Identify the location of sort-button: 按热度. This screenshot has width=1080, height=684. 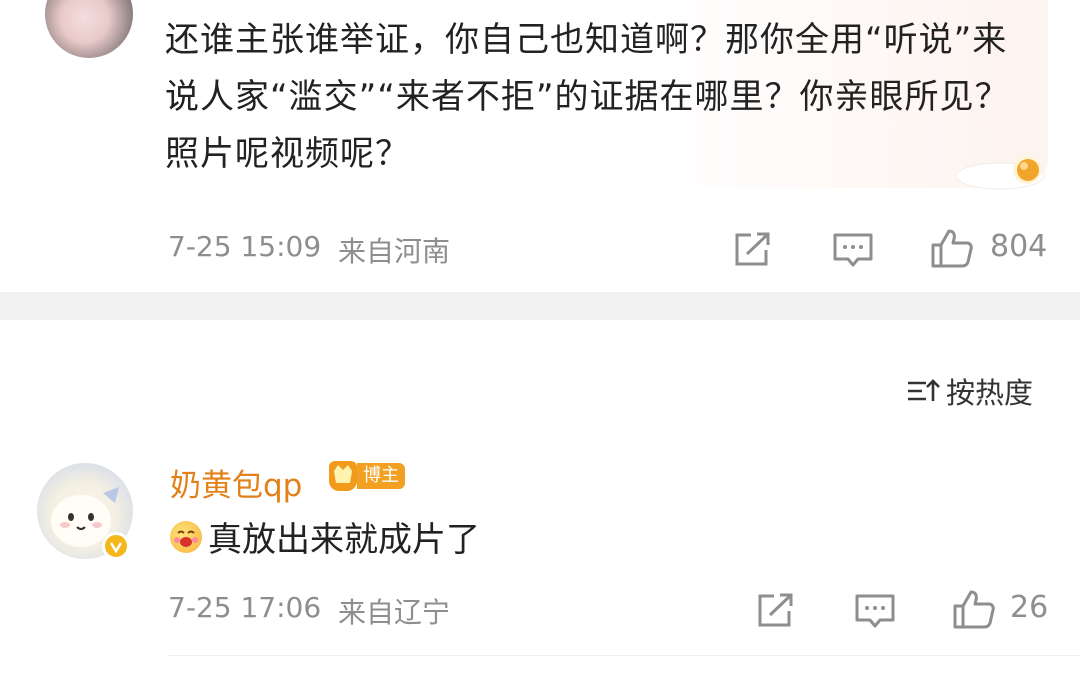
(969, 391).